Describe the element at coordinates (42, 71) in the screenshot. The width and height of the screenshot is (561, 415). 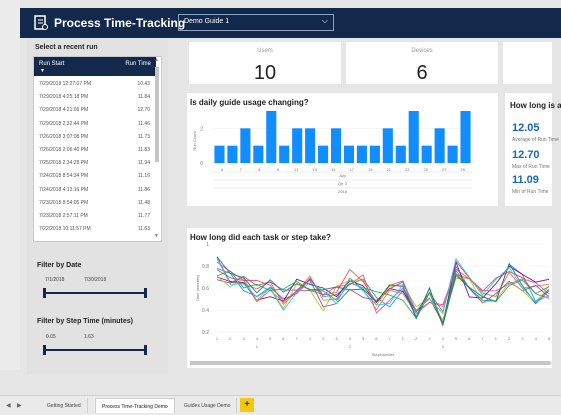
I see `sort-desc-icon: ▼` at that location.